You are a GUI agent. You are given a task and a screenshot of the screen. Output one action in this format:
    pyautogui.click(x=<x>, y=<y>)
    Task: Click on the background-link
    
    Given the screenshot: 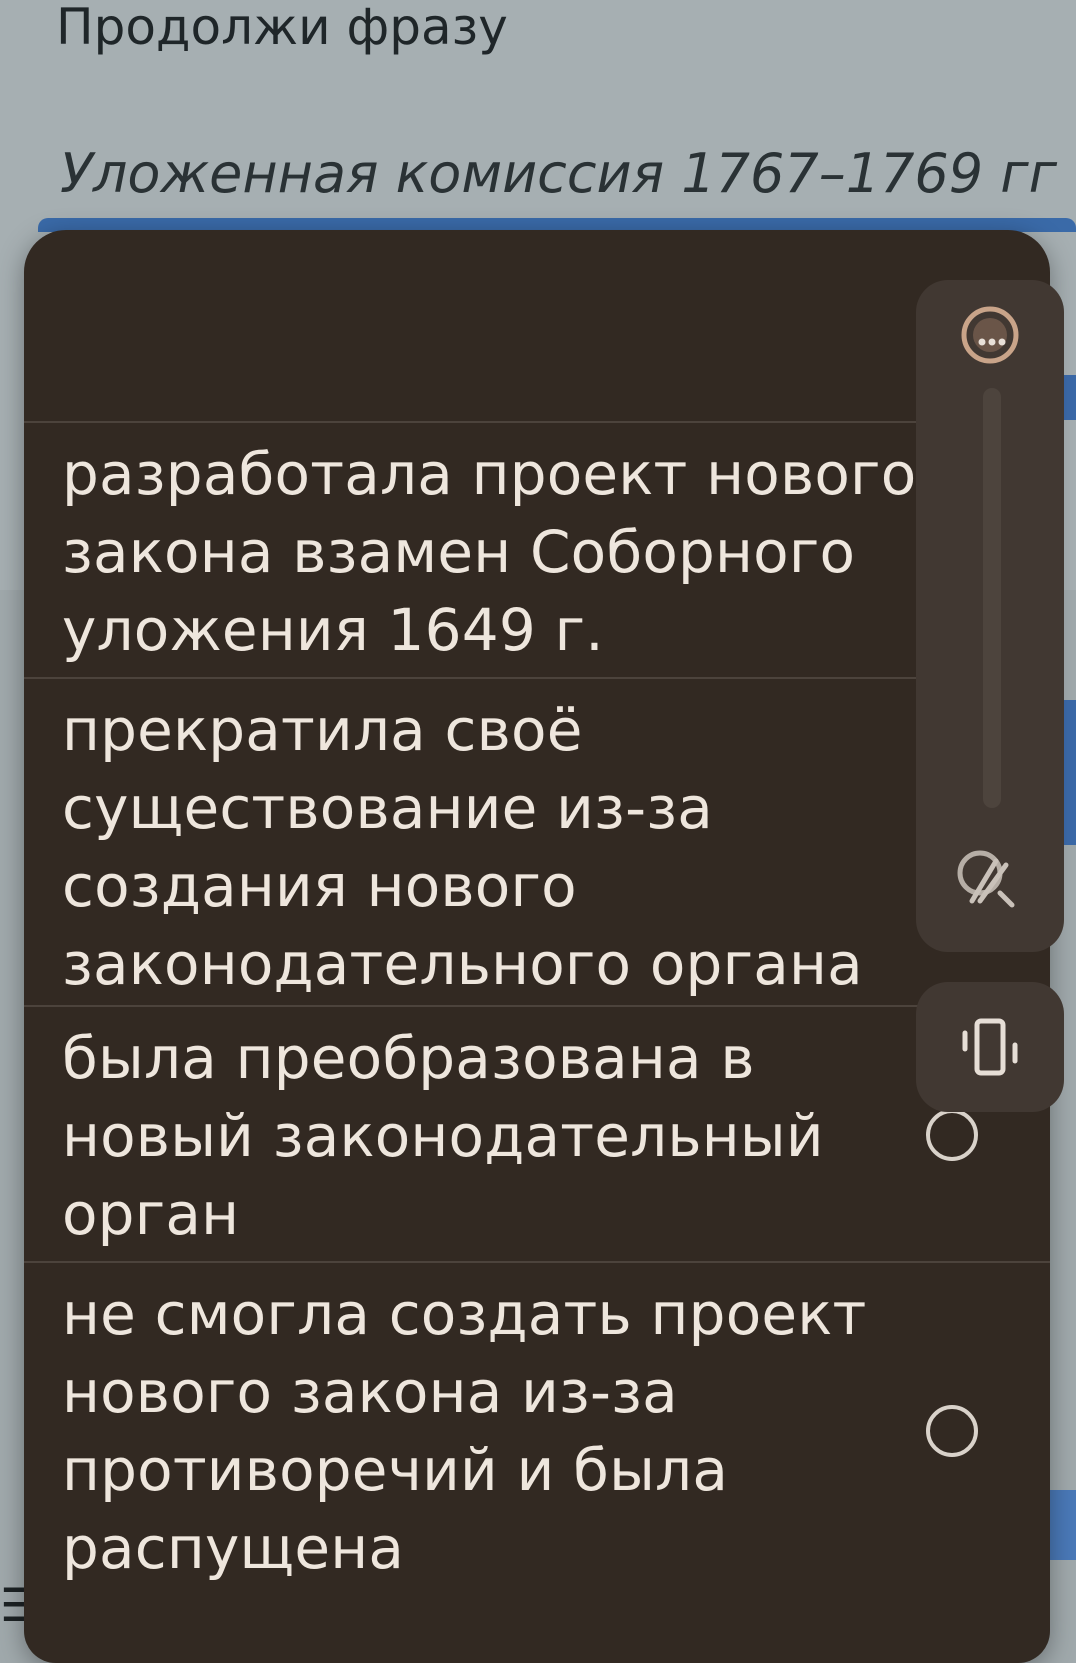 What is the action you would take?
    pyautogui.click(x=1061, y=1525)
    